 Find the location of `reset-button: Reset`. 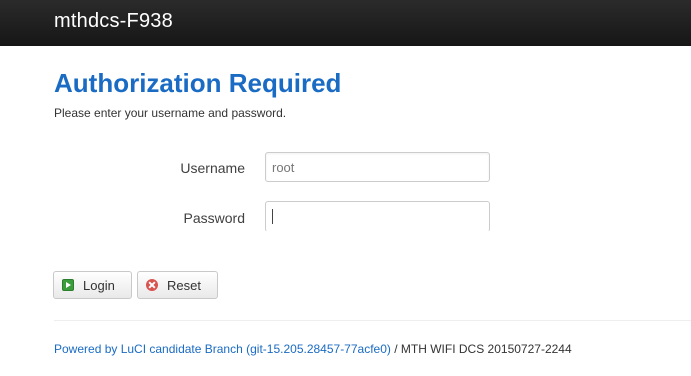

reset-button: Reset is located at coordinates (177, 285).